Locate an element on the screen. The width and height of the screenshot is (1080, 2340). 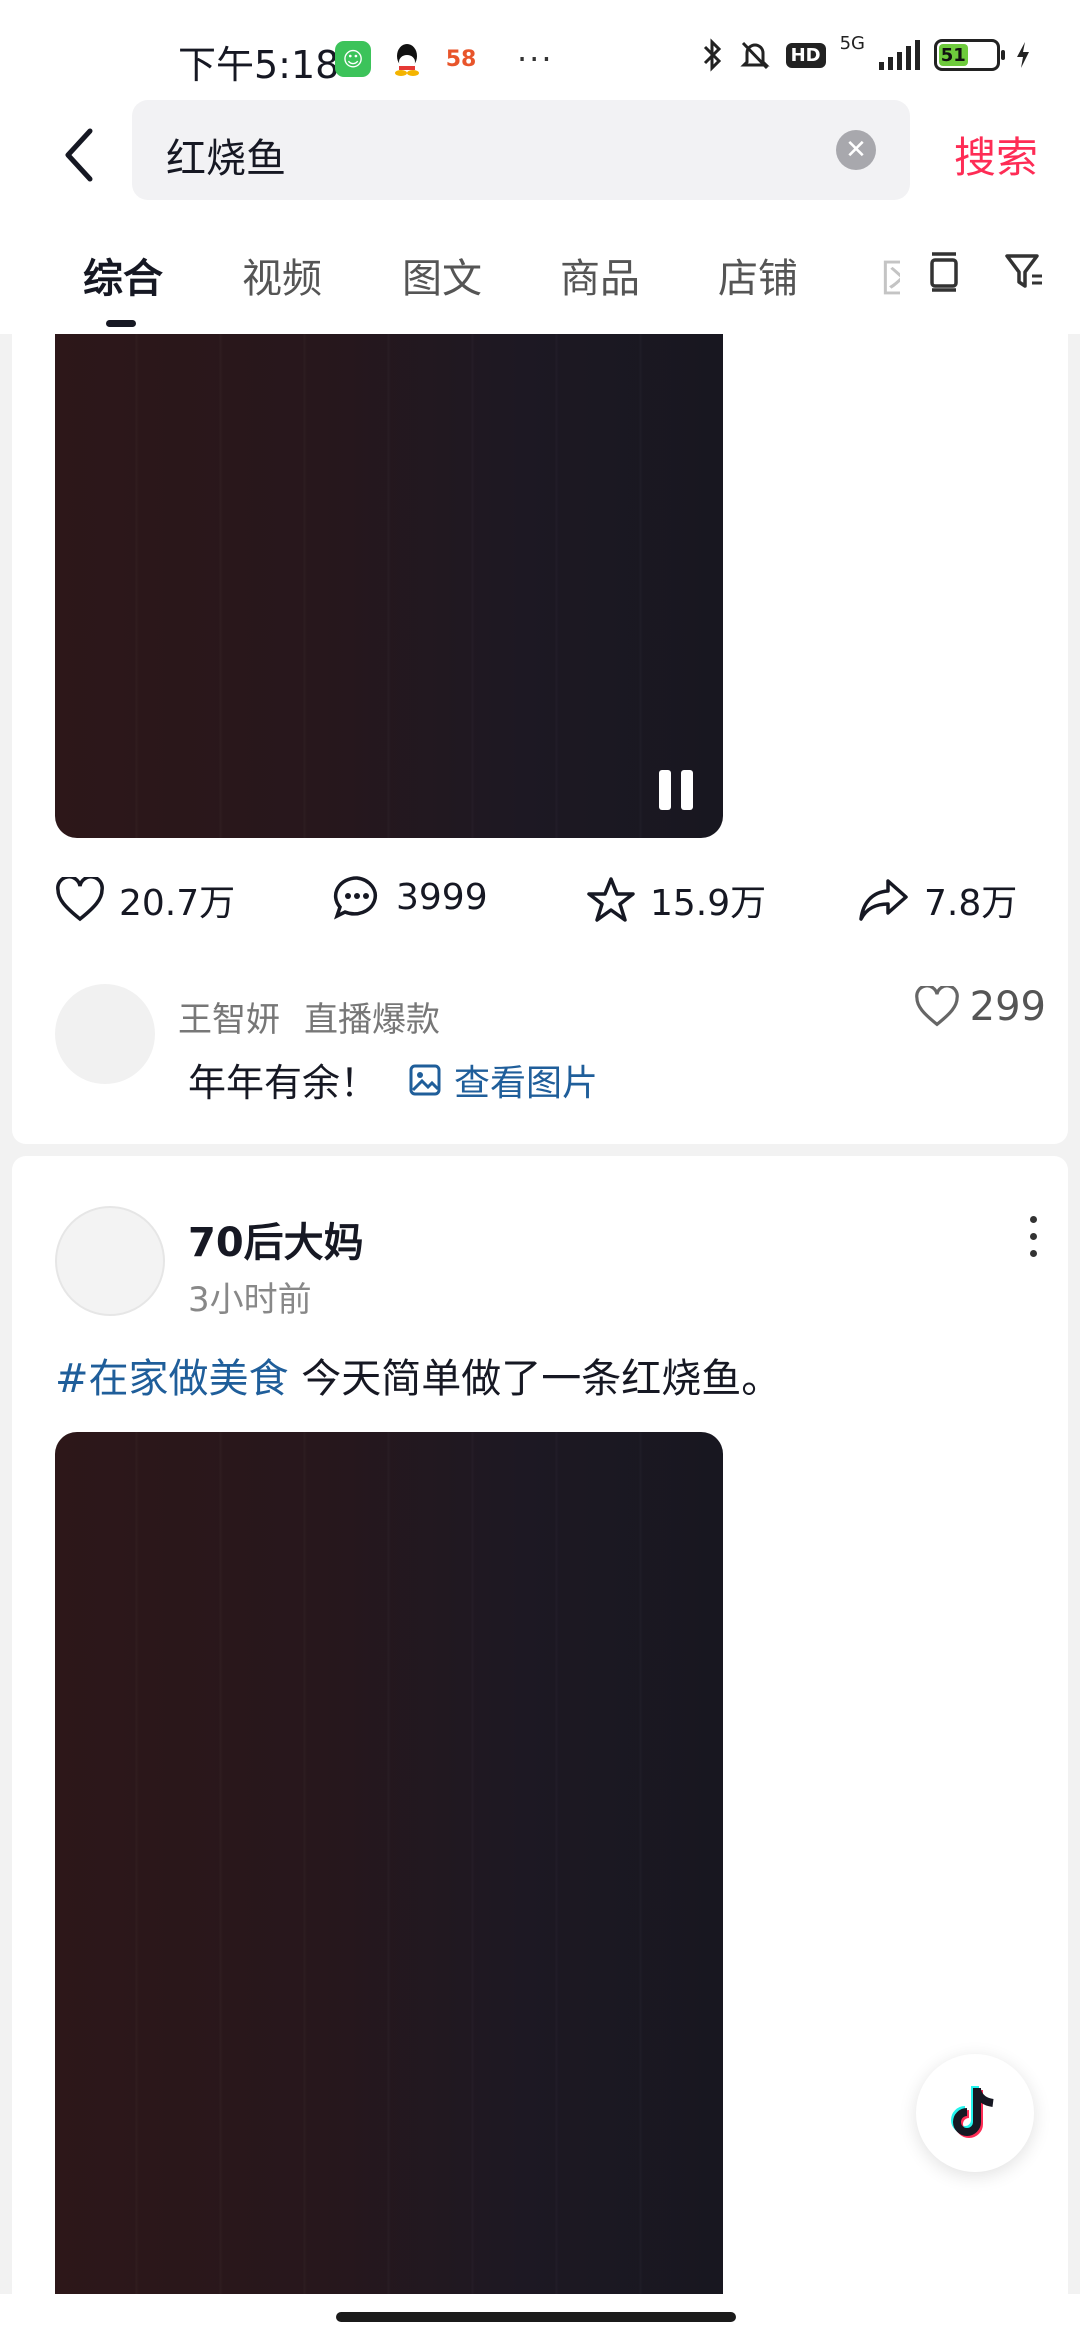
action-bar: 20.7万 3999 15.9万 7.8万 is located at coordinates (540, 914).